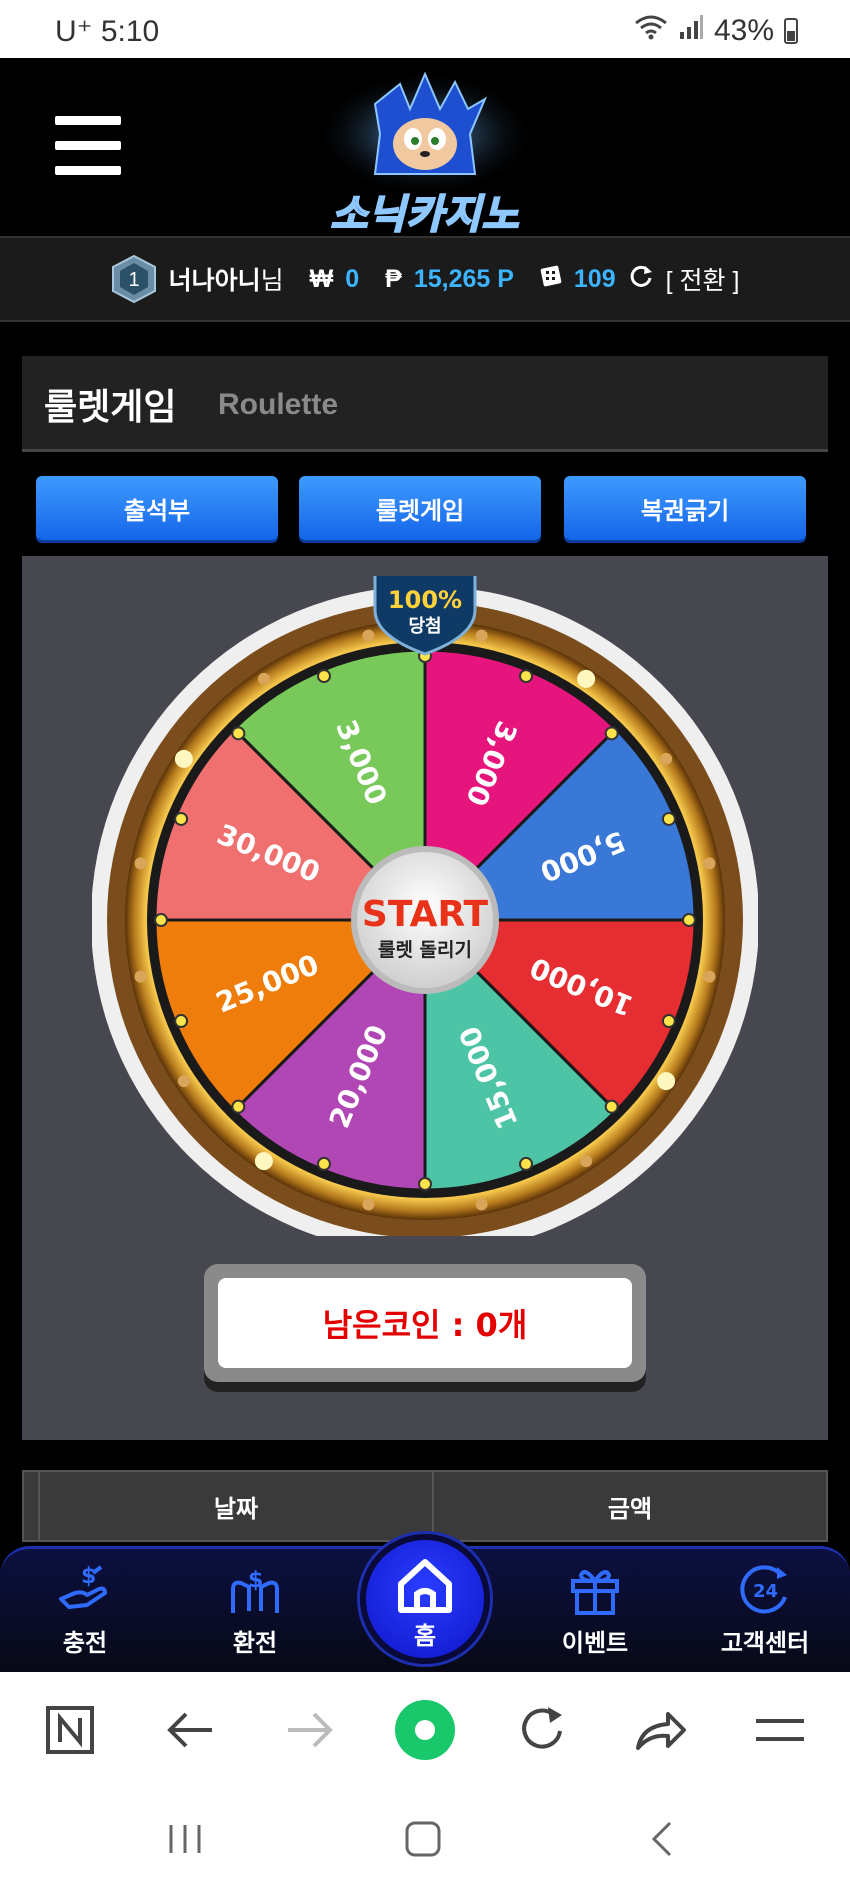  I want to click on back-system-button, so click(661, 1839).